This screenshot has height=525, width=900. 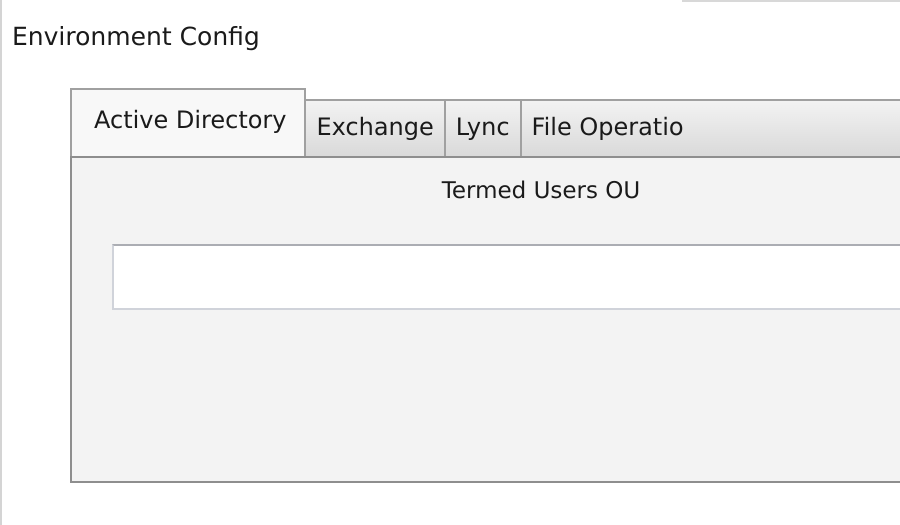 I want to click on tab: Lync, so click(x=484, y=127).